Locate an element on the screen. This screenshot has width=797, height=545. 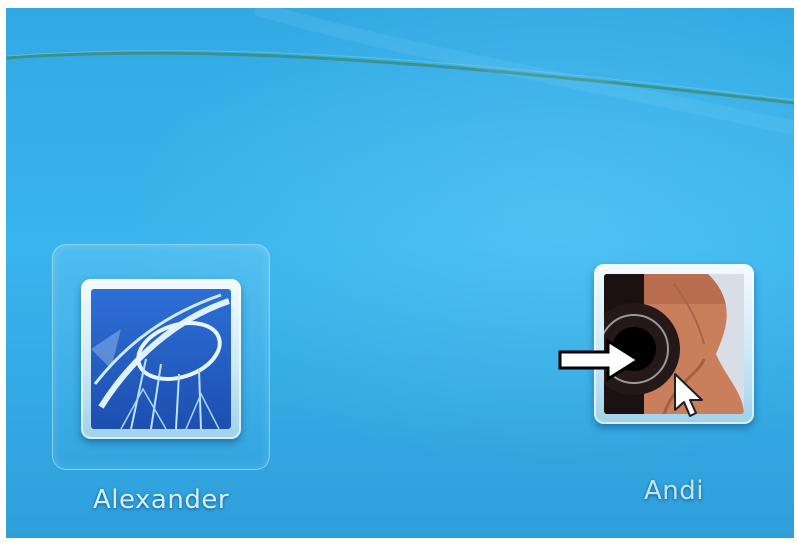
roller-coaster-picture is located at coordinates (161, 359).